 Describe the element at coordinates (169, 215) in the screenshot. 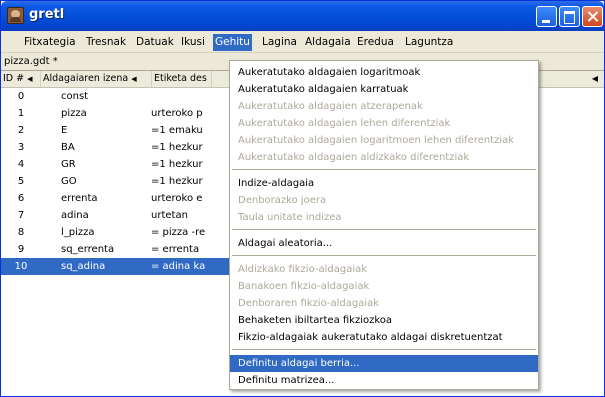

I see `row-label: urtetan` at that location.